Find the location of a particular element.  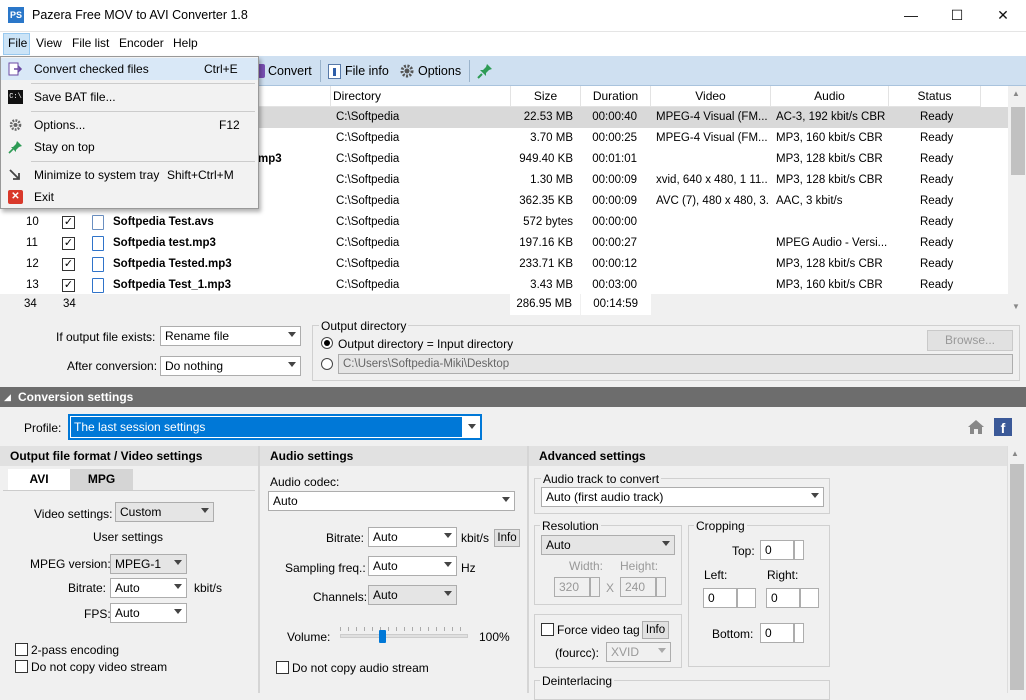

maximize-button: ☐ is located at coordinates (957, 16).